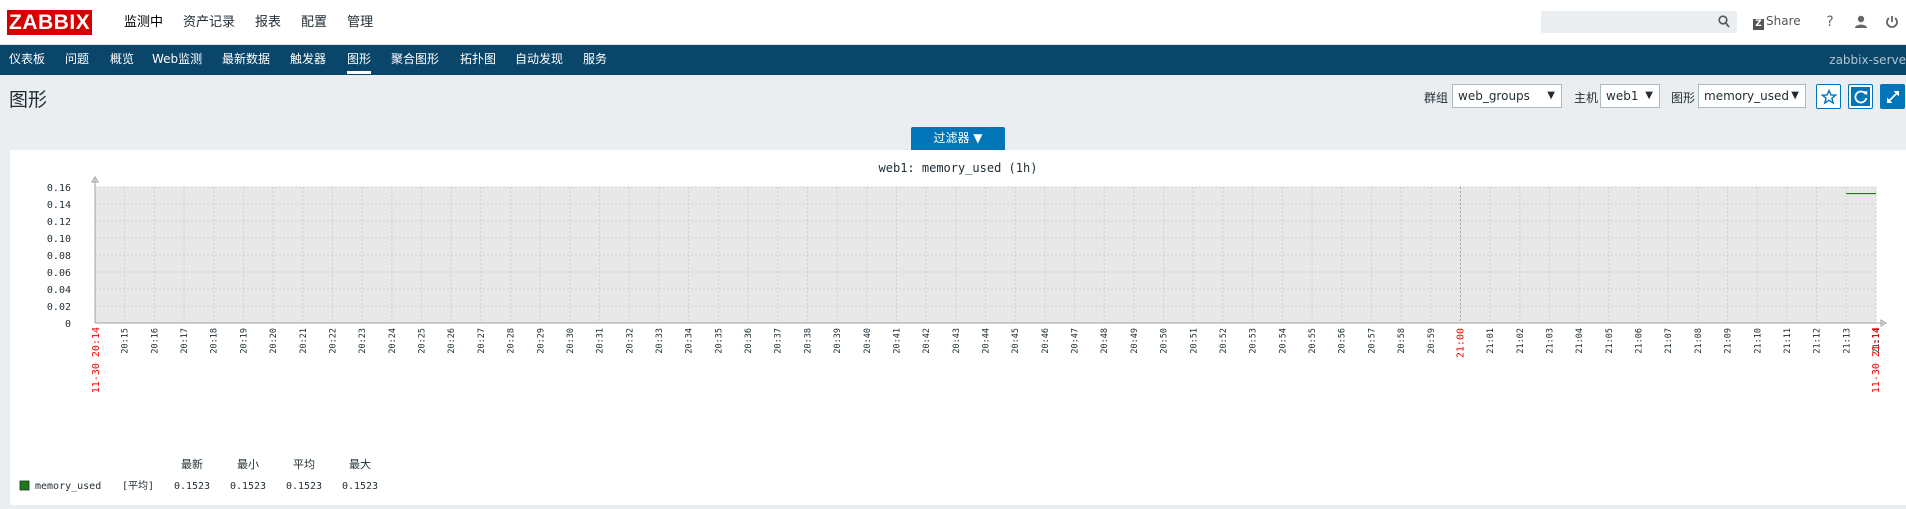 The image size is (1906, 509). What do you see at coordinates (177, 60) in the screenshot?
I see `nav-item: Web监测` at bounding box center [177, 60].